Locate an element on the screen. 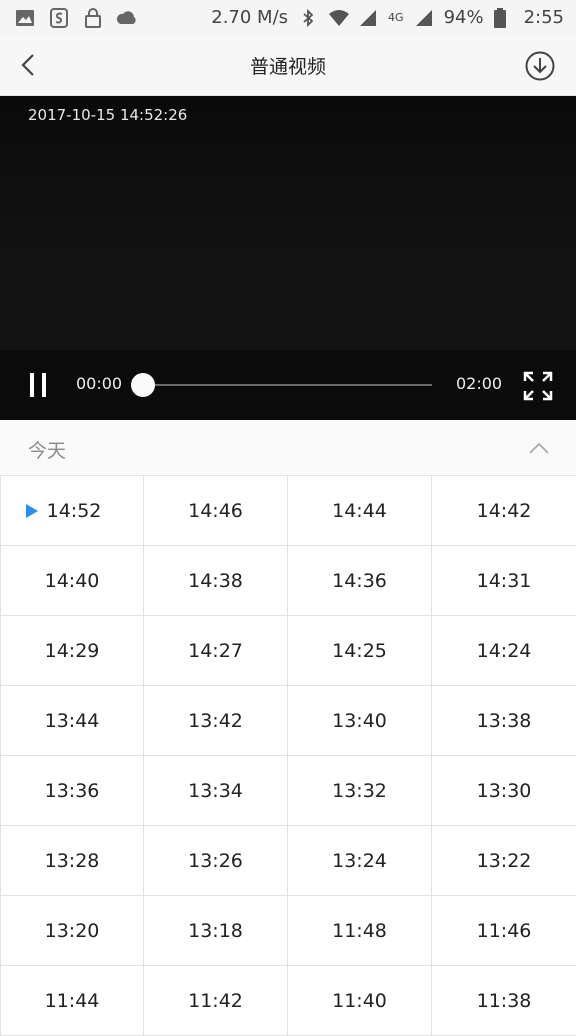 This screenshot has width=576, height=1036. clip-cell: 14:40 is located at coordinates (72, 581).